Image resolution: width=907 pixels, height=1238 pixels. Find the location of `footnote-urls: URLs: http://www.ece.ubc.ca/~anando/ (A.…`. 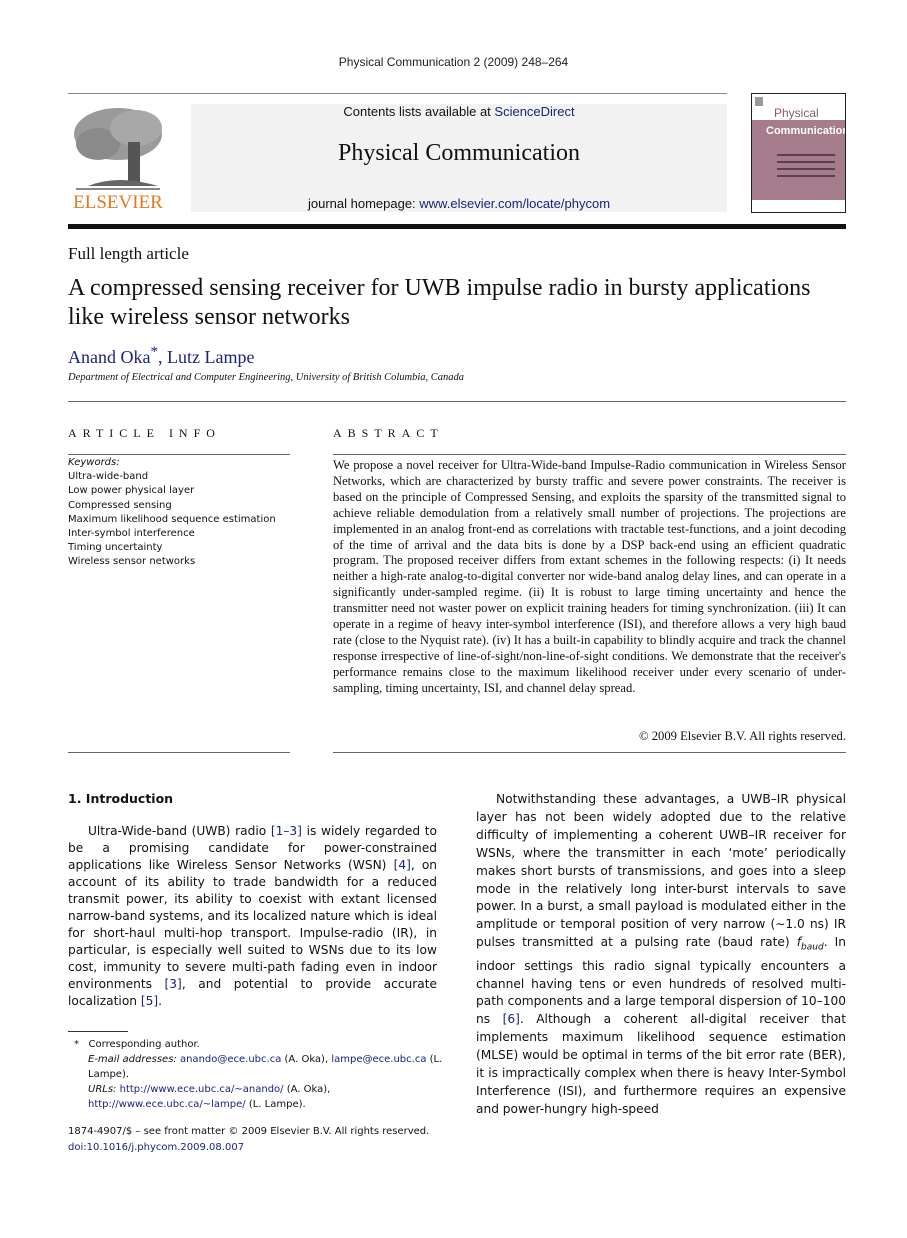

footnote-urls: URLs: http://www.ece.ubc.ca/~anando/ (A.… is located at coordinates (258, 1097).